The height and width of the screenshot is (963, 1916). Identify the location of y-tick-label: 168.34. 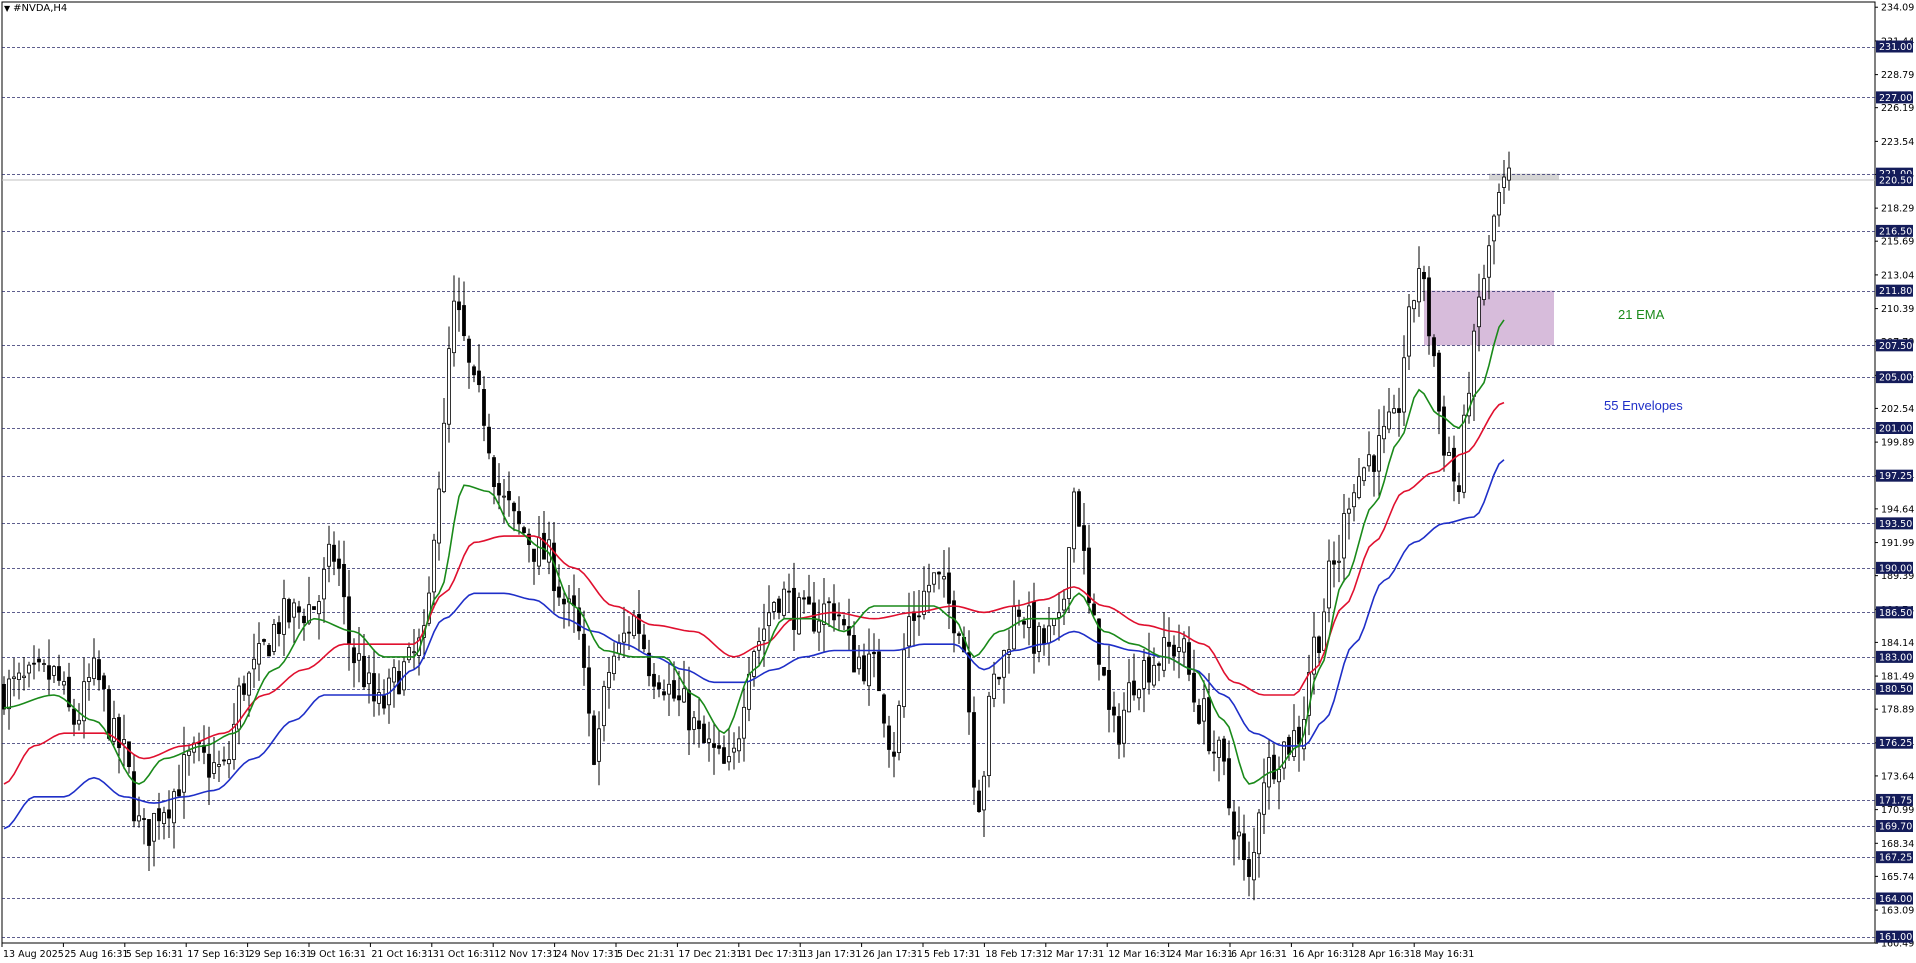
(1897, 844).